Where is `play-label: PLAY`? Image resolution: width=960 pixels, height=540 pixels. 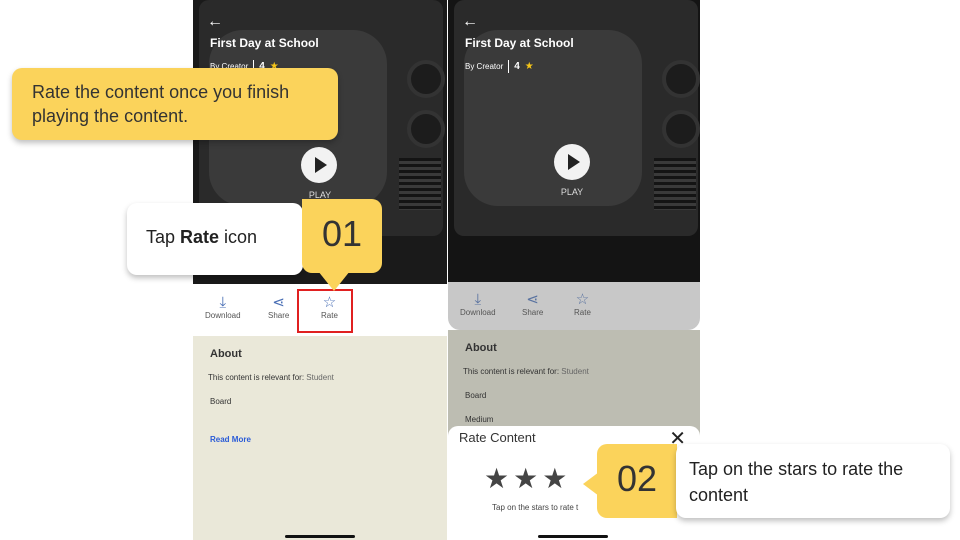 play-label: PLAY is located at coordinates (572, 192).